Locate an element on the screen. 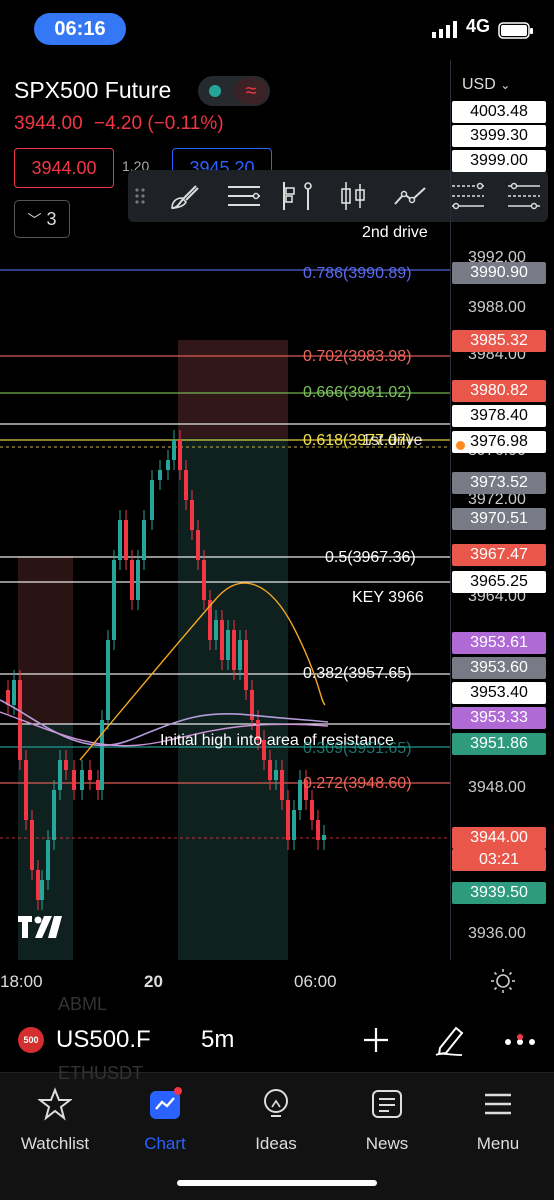 Image resolution: width=554 pixels, height=1200 pixels. currency-selector: USD ⌄ is located at coordinates (486, 85).